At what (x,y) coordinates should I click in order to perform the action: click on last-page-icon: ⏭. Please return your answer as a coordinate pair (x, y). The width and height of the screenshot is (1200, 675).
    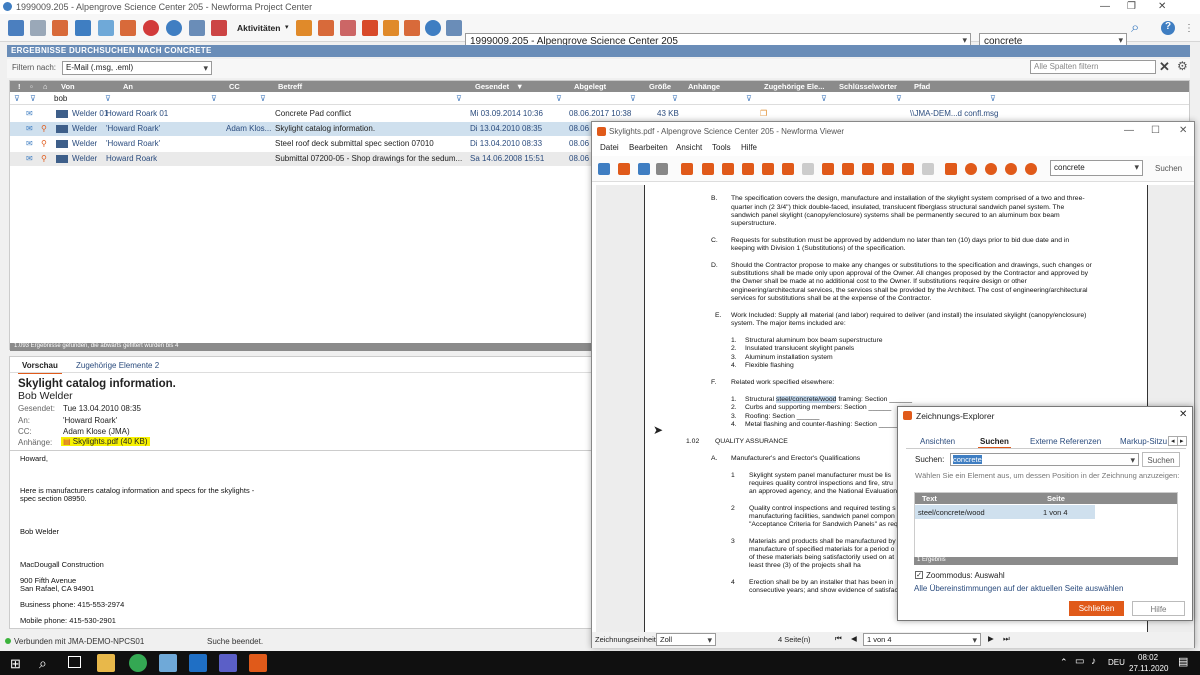
    Looking at the image, I should click on (1006, 639).